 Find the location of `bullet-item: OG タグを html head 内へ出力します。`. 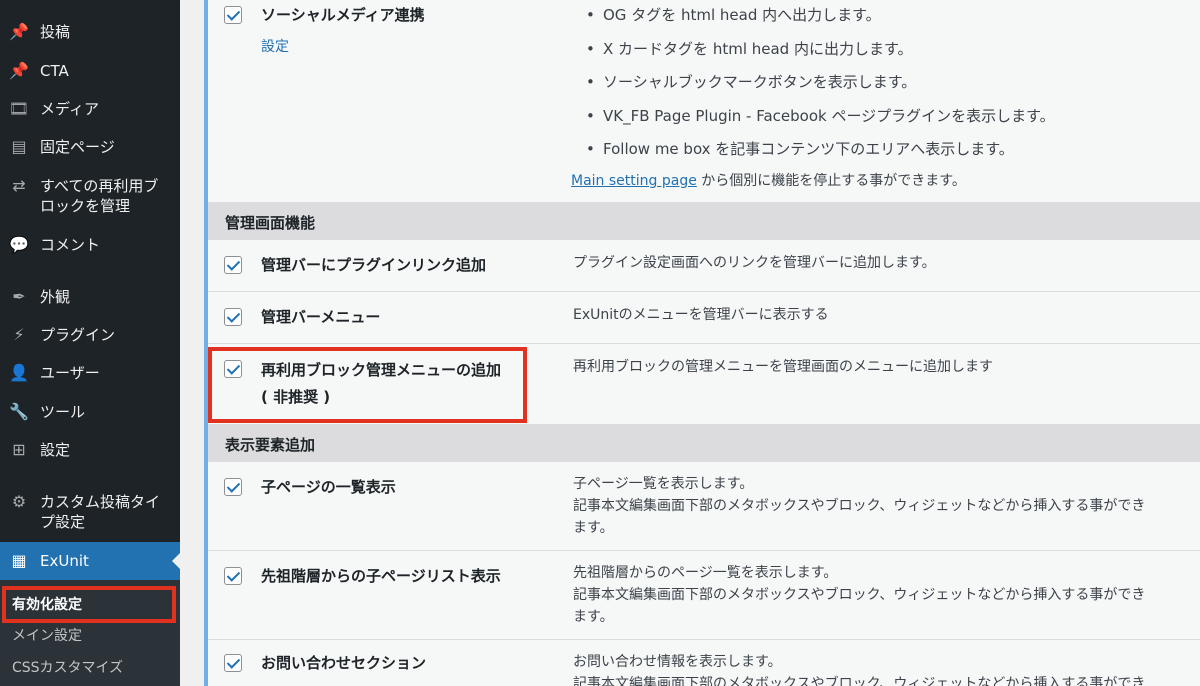

bullet-item: OG タグを html head 内へ出力します。 is located at coordinates (820, 21).